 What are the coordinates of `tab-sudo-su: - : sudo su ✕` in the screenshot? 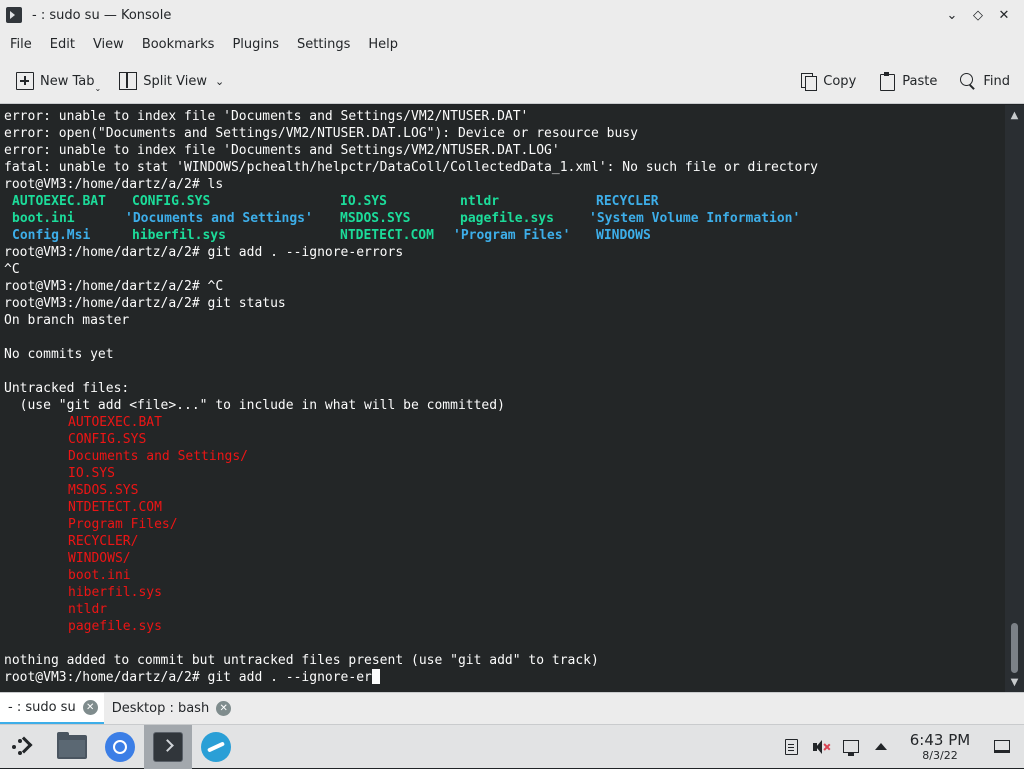 It's located at (52, 708).